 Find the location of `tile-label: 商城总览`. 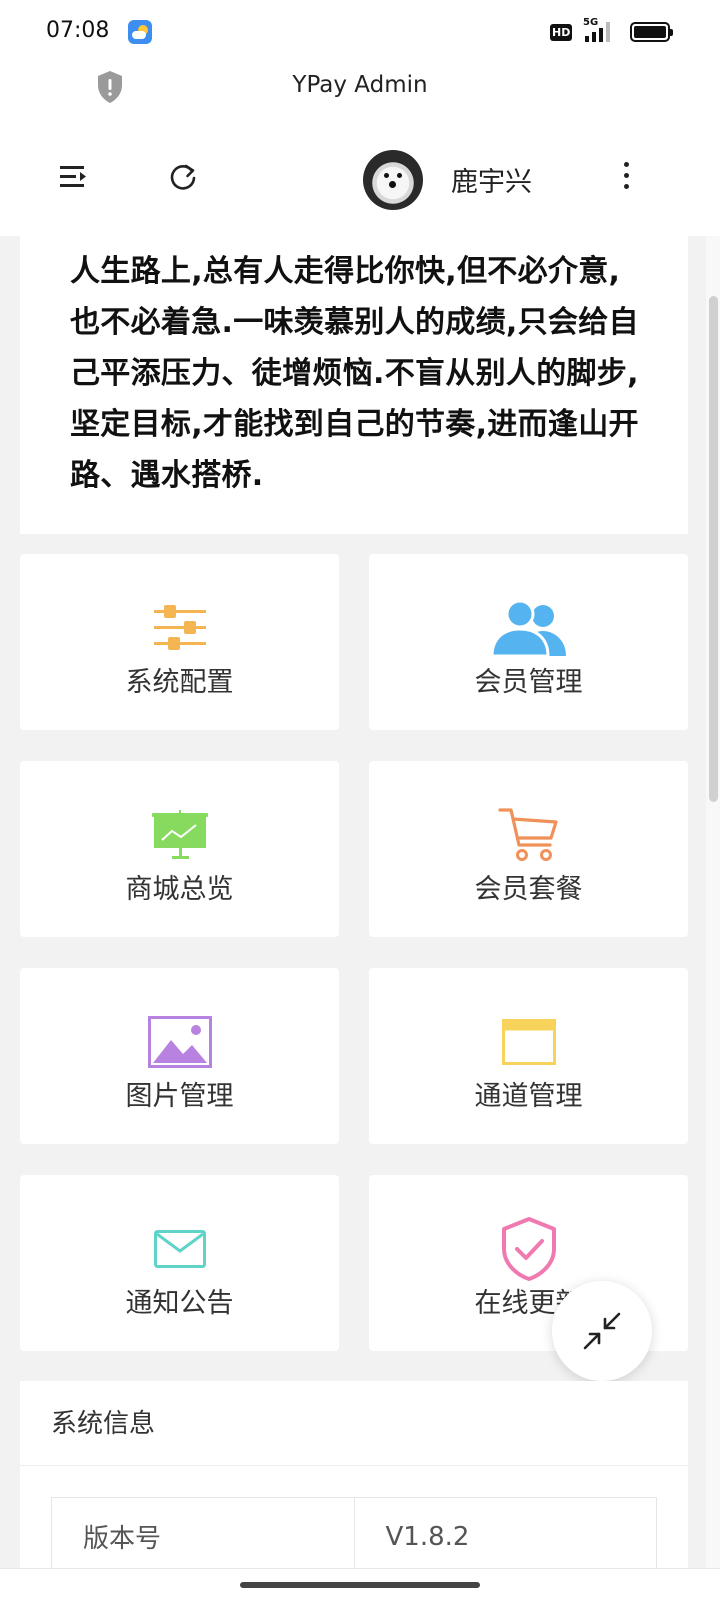

tile-label: 商城总览 is located at coordinates (179, 889).